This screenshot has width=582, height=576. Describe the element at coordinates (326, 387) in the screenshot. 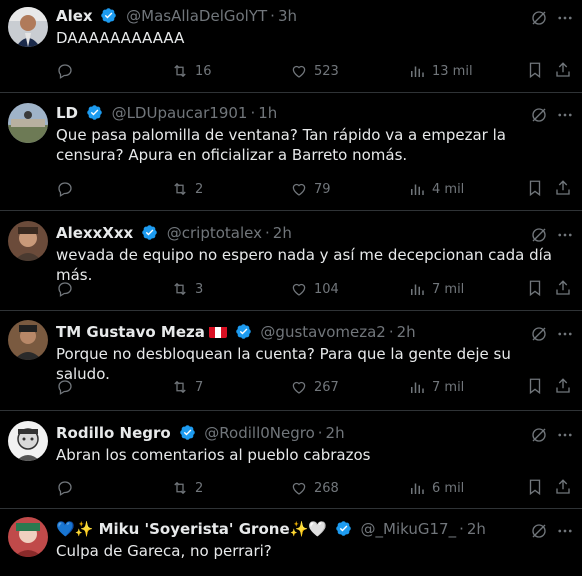

I see `like-count: 267` at that location.